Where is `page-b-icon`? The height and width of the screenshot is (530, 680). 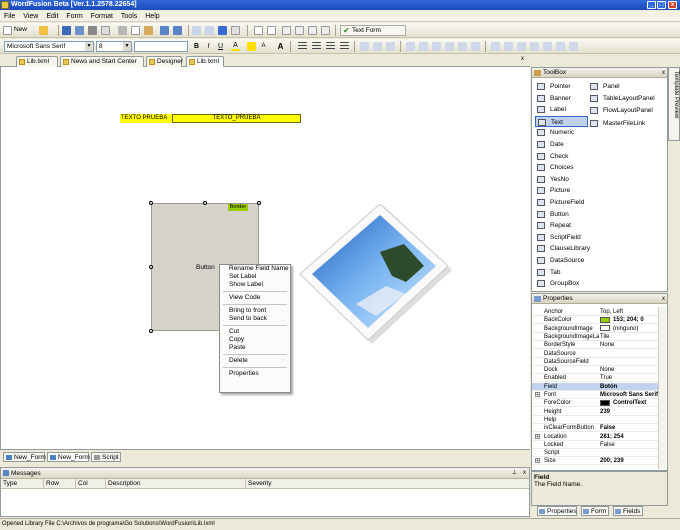
page-b-icon is located at coordinates (271, 30).